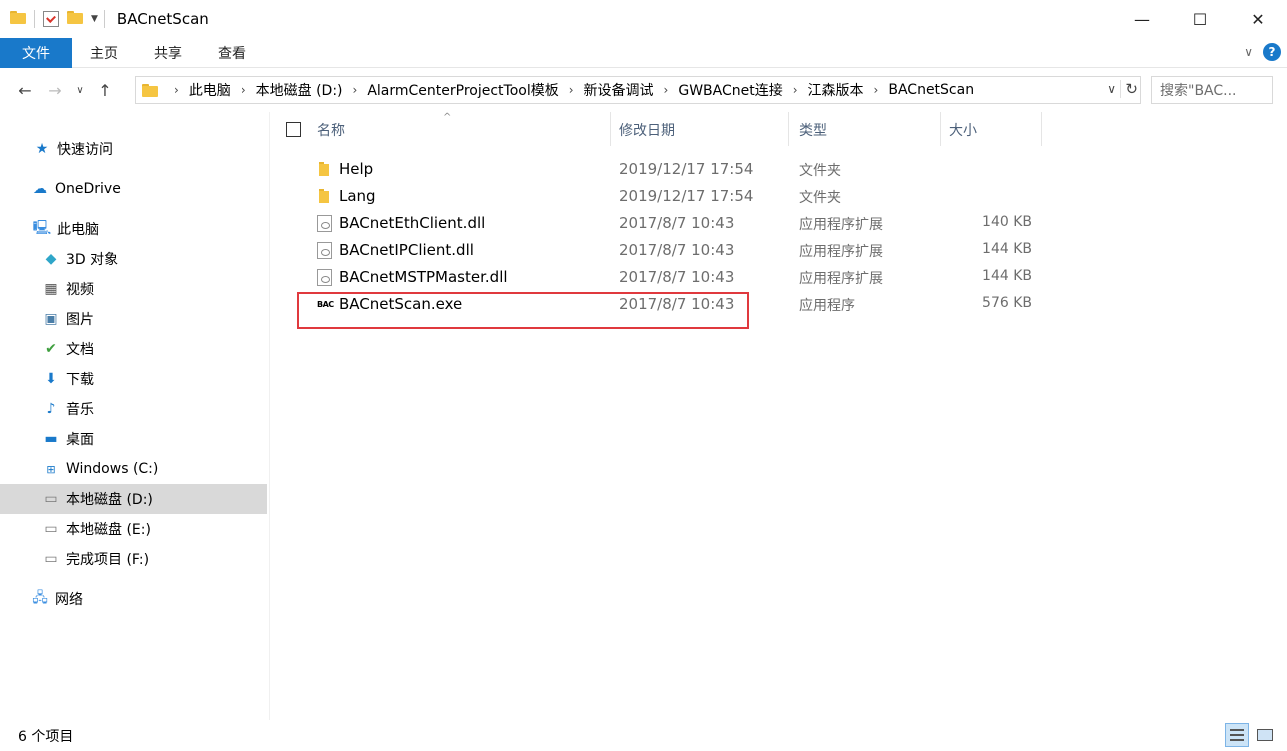  I want to click on sidebar-item-label: 快速访问, so click(85, 150).